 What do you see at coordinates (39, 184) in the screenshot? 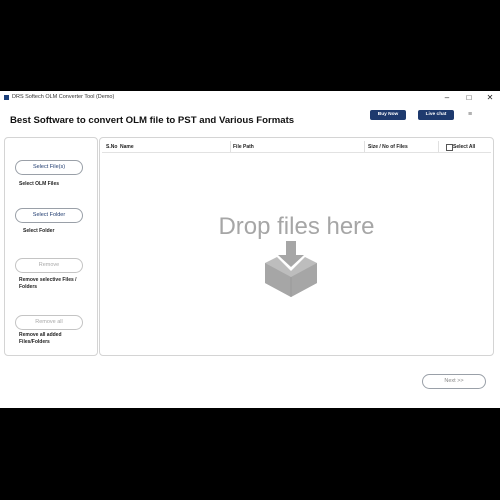
I see `select-files-label: Select OLM Files` at bounding box center [39, 184].